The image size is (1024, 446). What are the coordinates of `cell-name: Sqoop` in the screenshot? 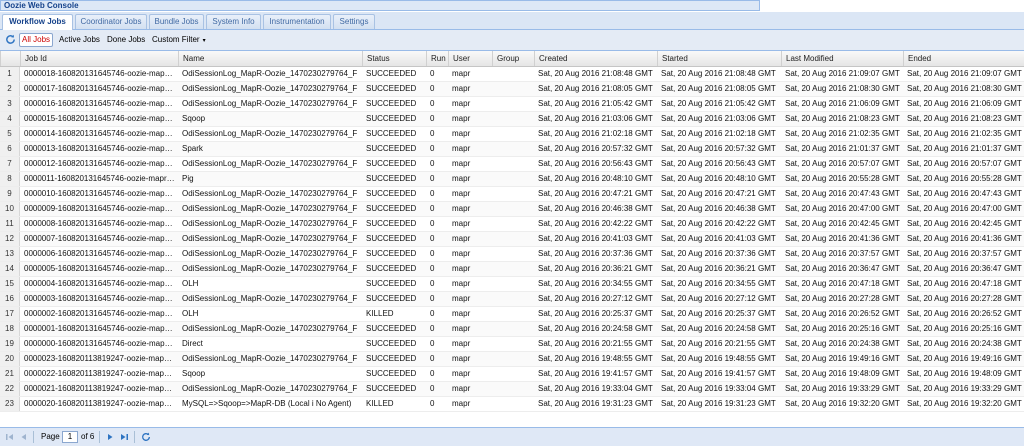 It's located at (194, 373).